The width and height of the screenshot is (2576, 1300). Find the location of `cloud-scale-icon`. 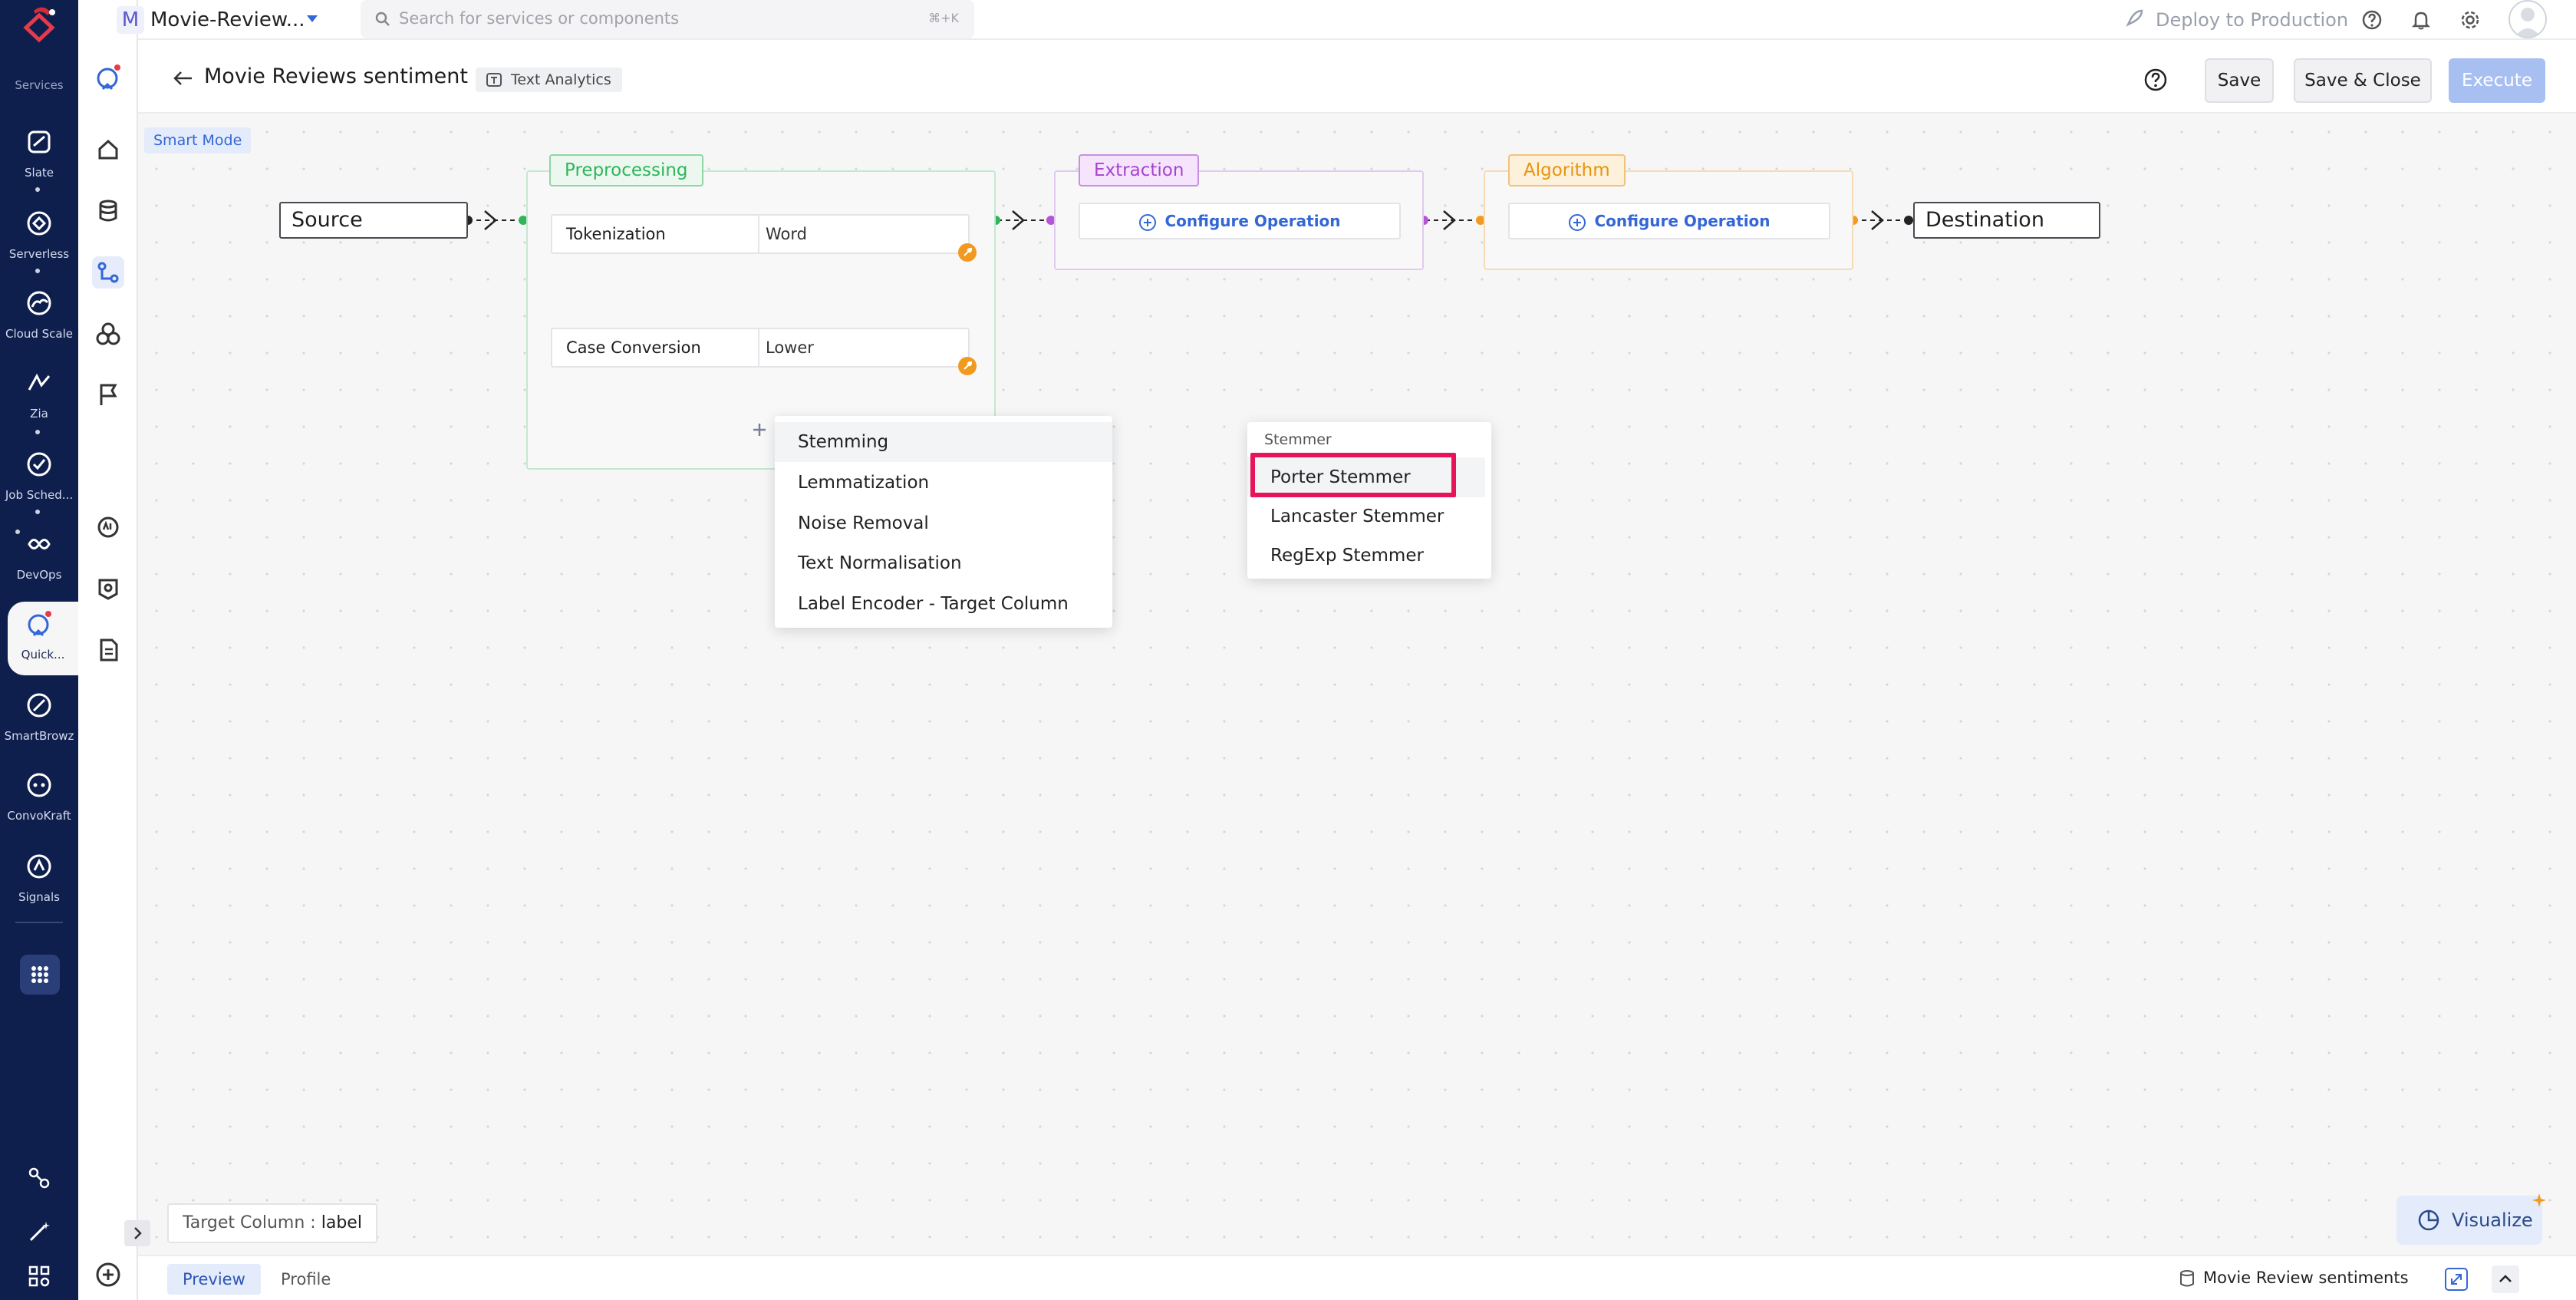

cloud-scale-icon is located at coordinates (39, 303).